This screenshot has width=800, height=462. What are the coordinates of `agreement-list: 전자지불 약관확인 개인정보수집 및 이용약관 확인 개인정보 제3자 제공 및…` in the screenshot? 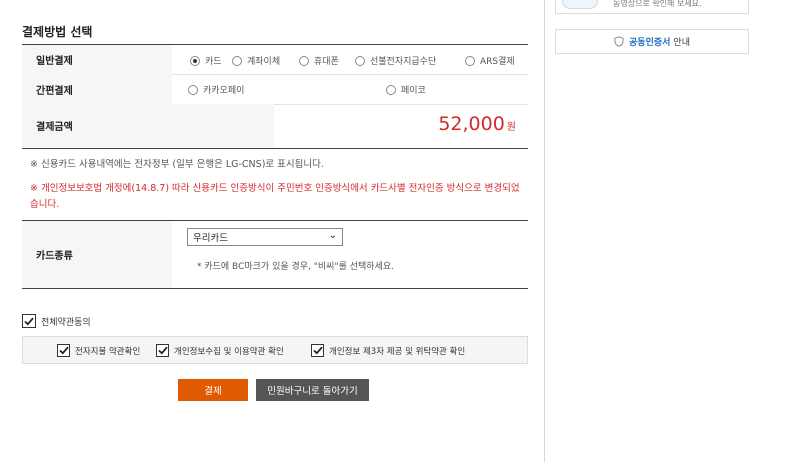 It's located at (275, 350).